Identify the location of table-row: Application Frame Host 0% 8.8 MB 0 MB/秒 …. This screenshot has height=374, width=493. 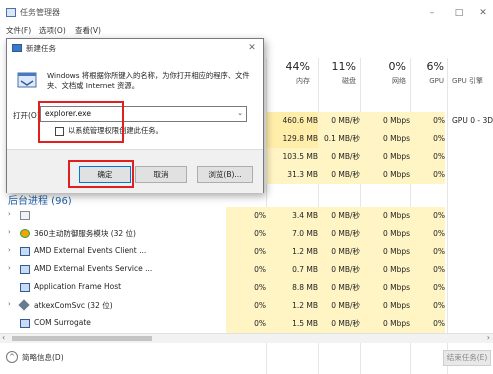
(246, 288).